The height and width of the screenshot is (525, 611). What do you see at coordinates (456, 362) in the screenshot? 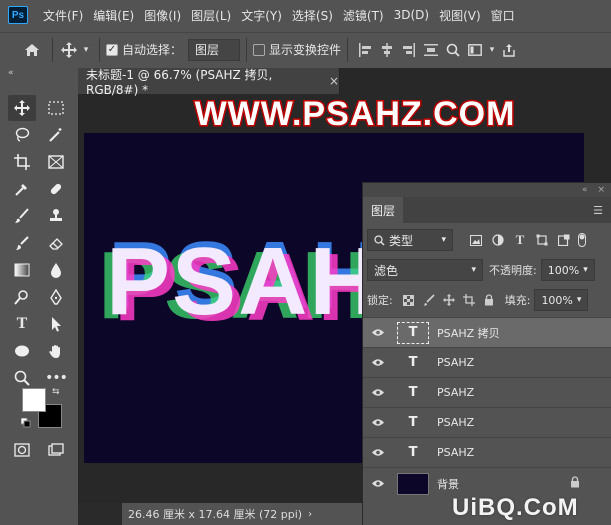
I see `layer-name: PSAHZ` at bounding box center [456, 362].